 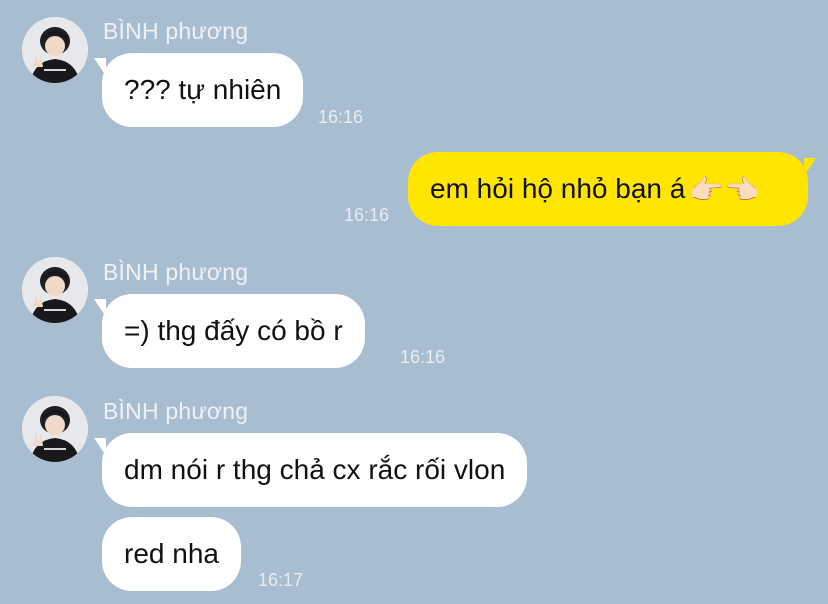 I want to click on message-bubble: =) thg đấy có bồ r, so click(x=233, y=331).